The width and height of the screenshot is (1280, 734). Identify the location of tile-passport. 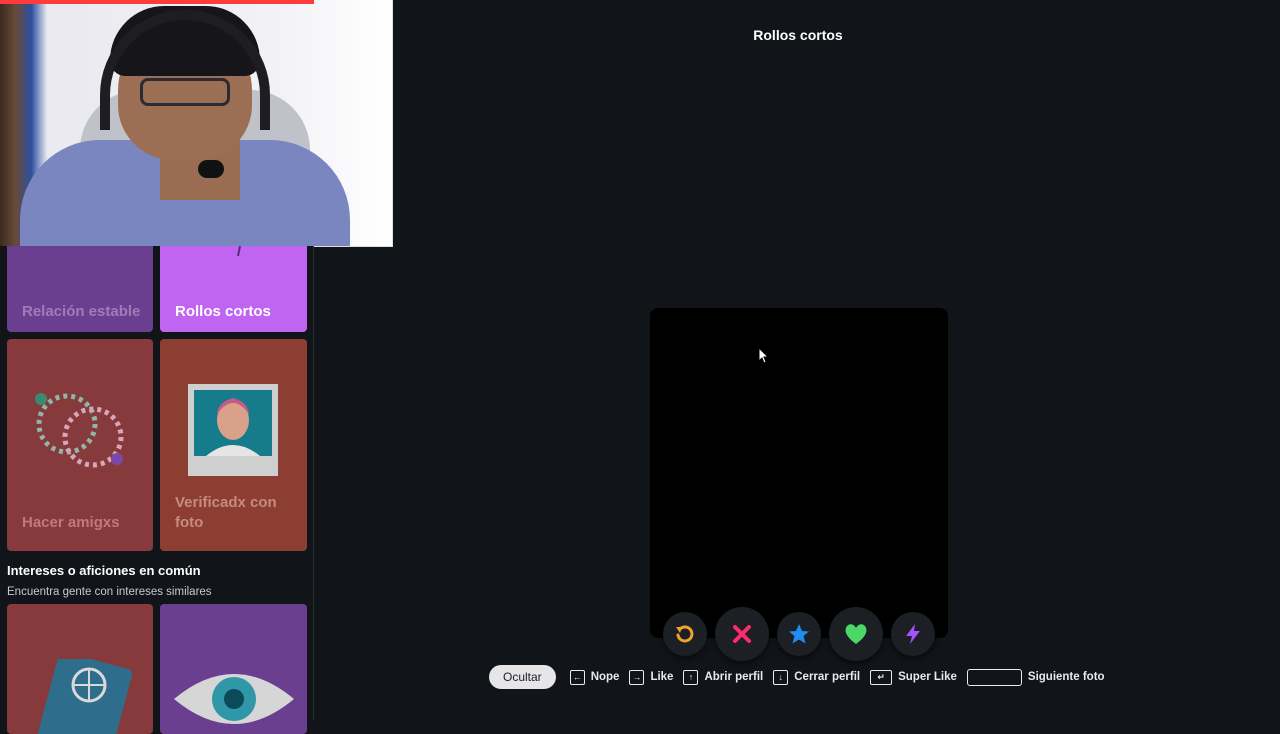
(80, 669).